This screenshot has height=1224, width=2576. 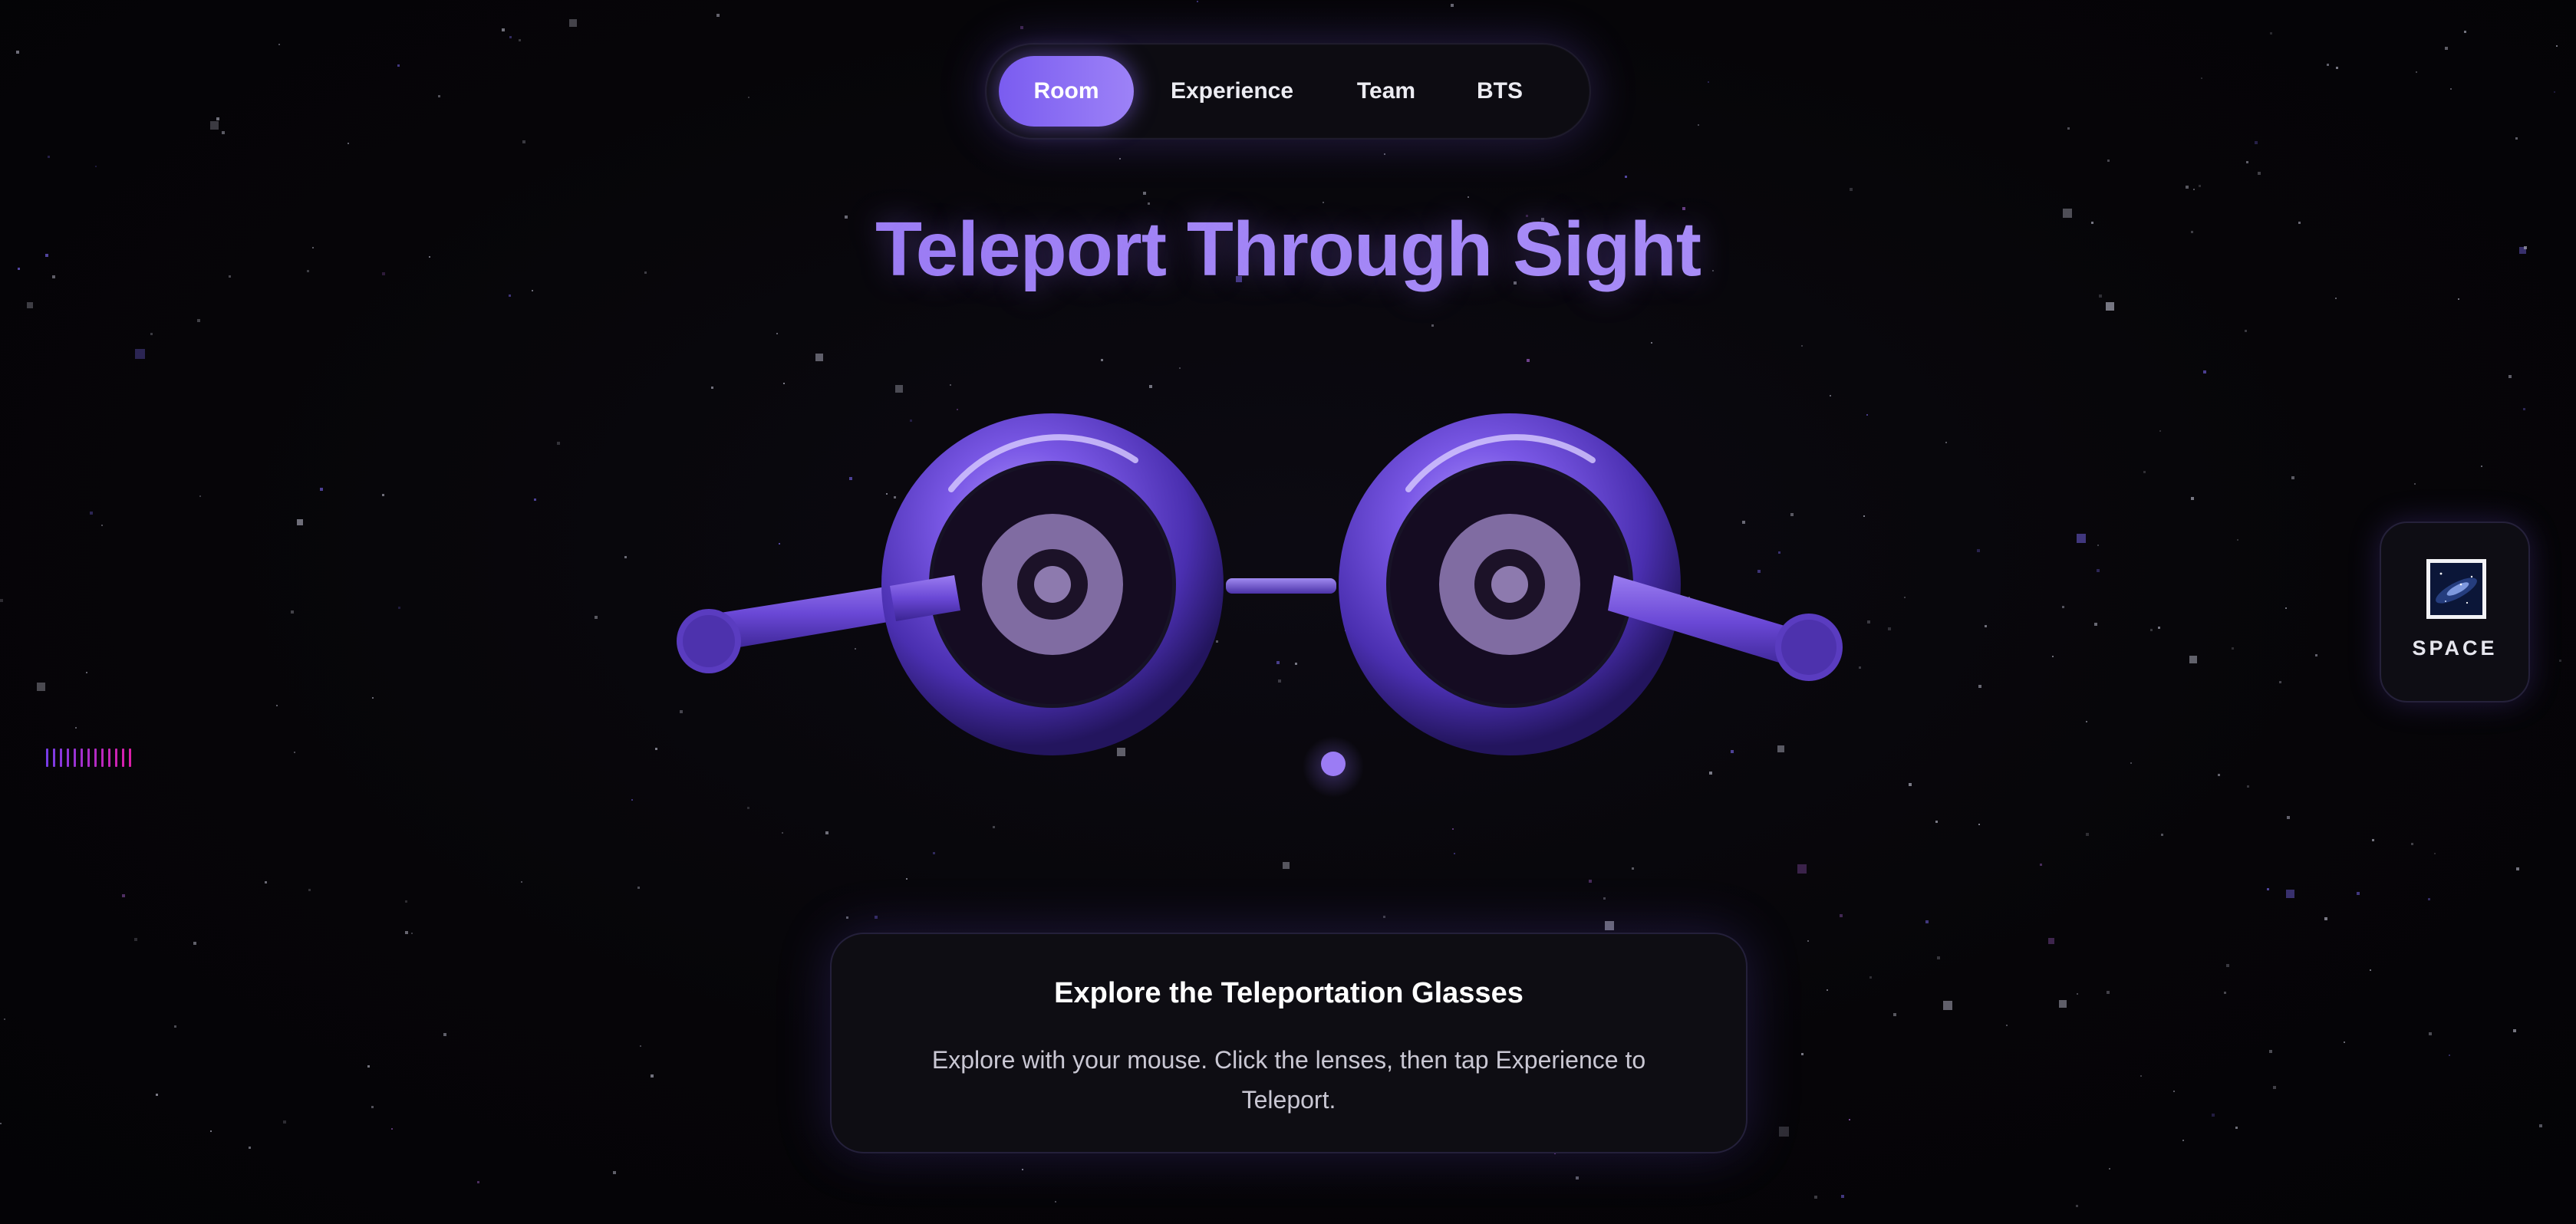 What do you see at coordinates (1066, 91) in the screenshot?
I see `nav-tab-room: Room` at bounding box center [1066, 91].